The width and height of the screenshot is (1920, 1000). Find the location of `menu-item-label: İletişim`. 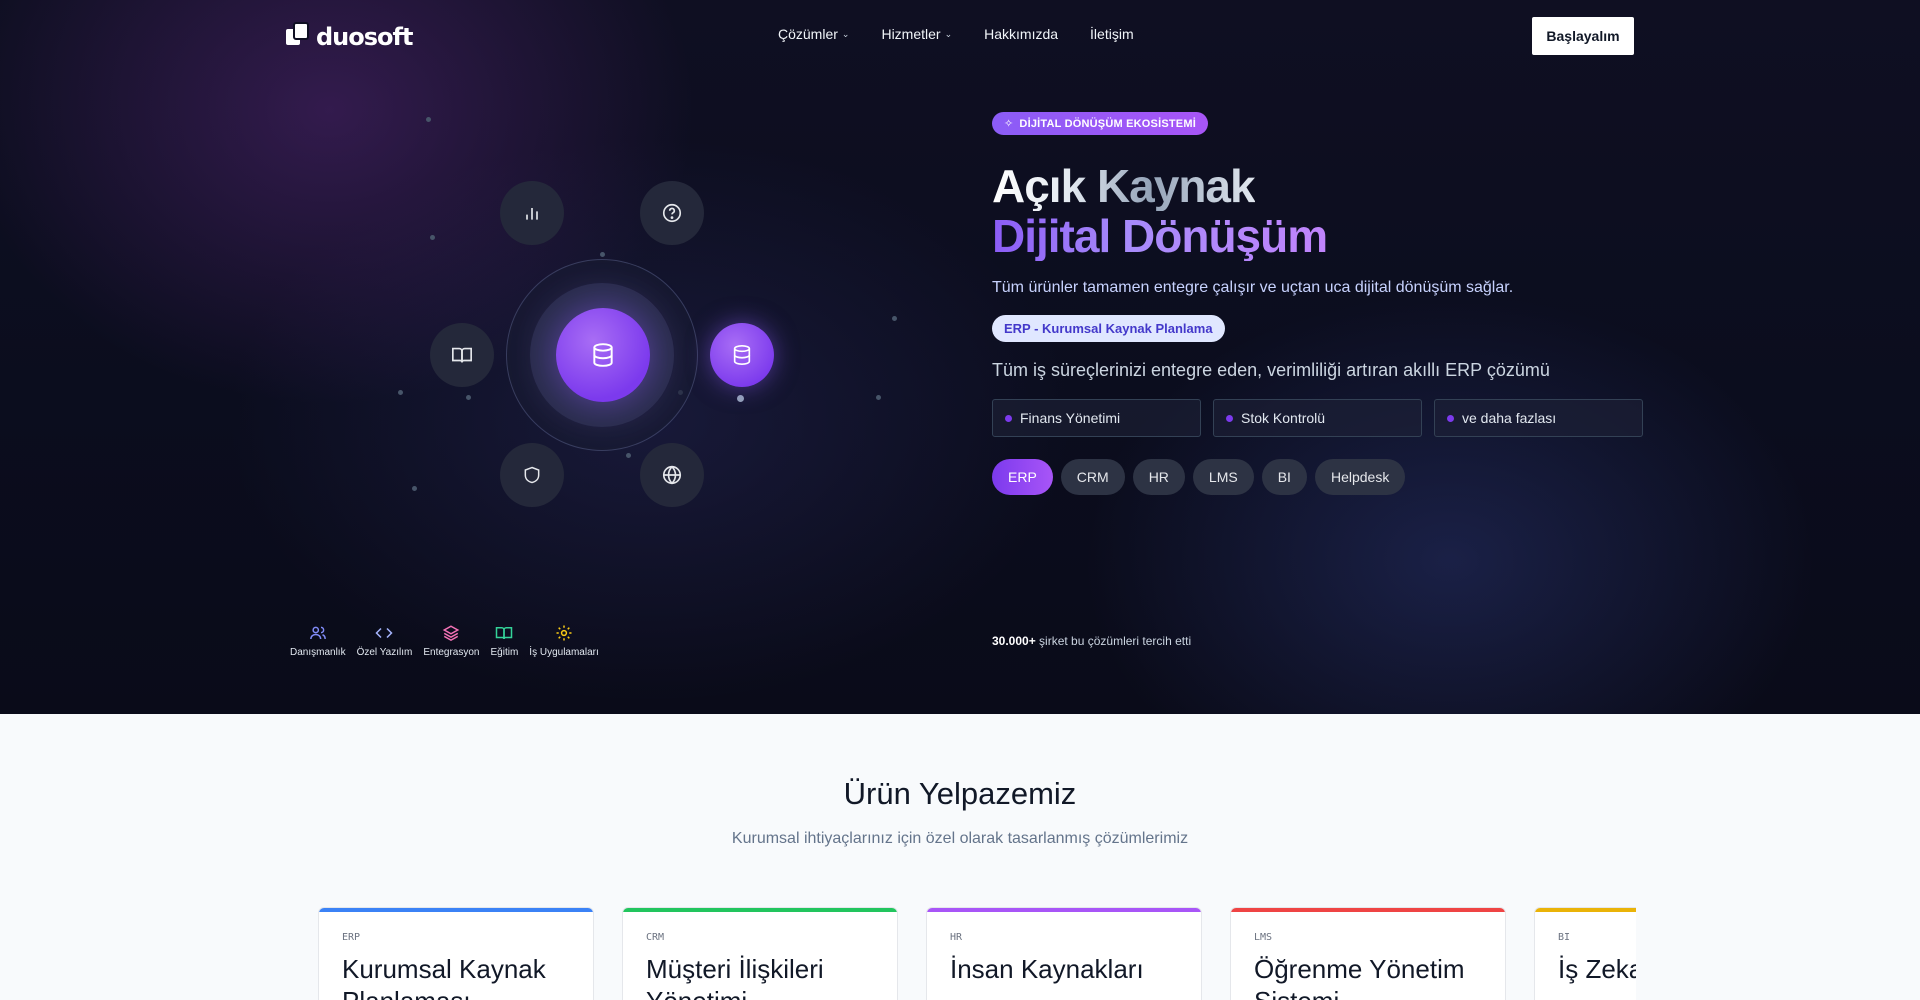

menu-item-label: İletişim is located at coordinates (1112, 34).